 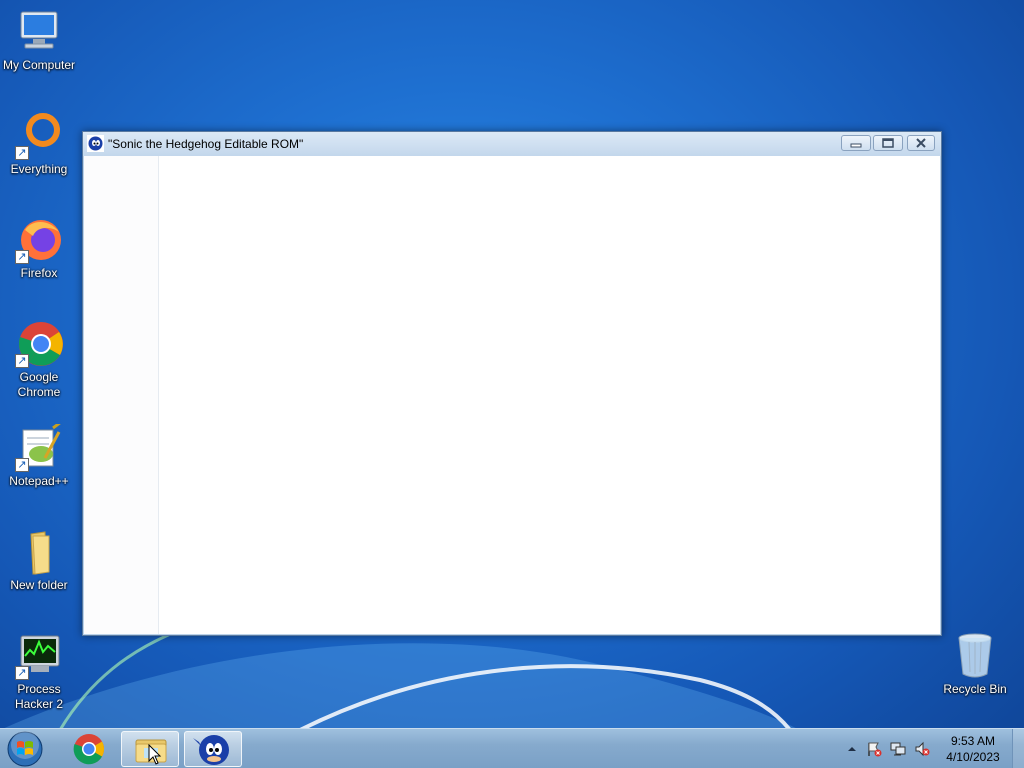 What do you see at coordinates (39, 32) in the screenshot?
I see `computer-icon` at bounding box center [39, 32].